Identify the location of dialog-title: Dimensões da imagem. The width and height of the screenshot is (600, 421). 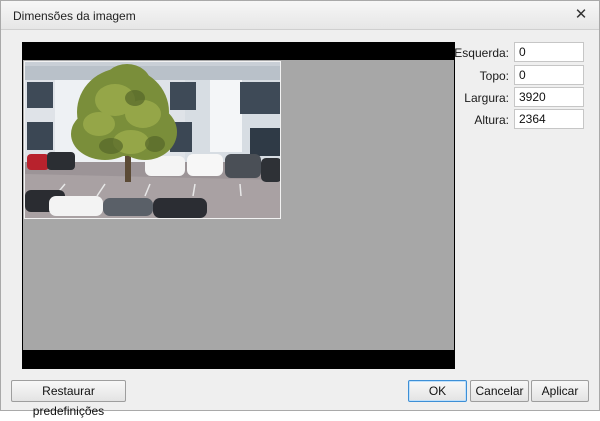
(74, 16).